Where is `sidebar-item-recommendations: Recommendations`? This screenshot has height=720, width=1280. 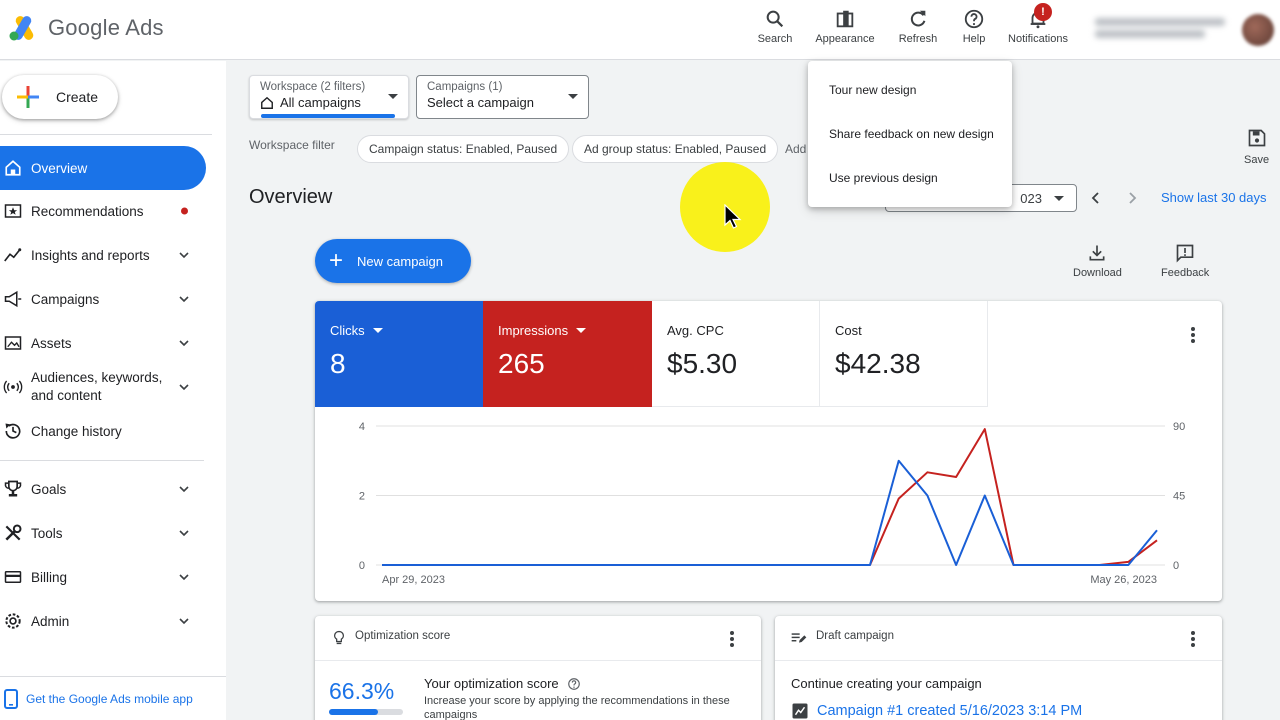
sidebar-item-recommendations: Recommendations is located at coordinates (103, 211).